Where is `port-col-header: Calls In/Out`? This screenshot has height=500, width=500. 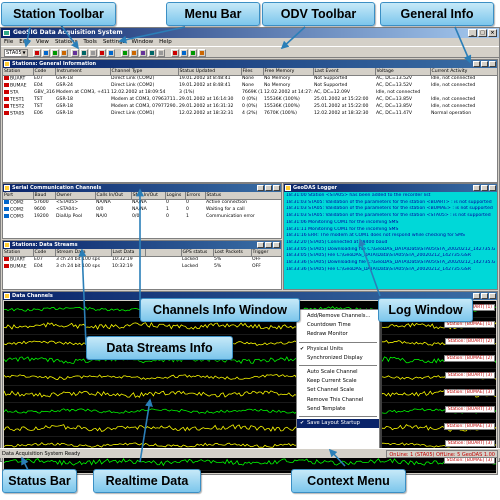 port-col-header: Calls In/Out is located at coordinates (113, 196).